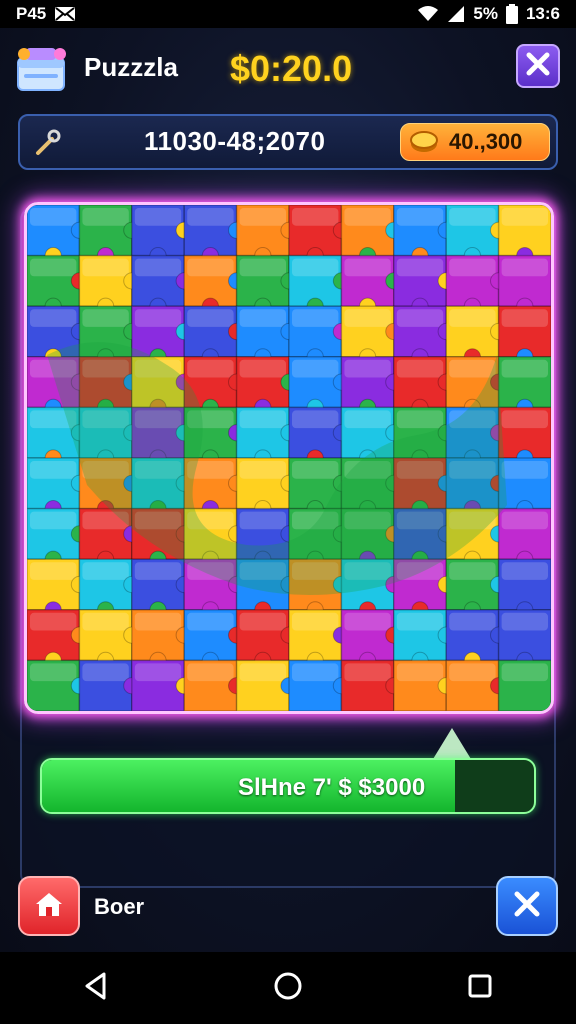 This screenshot has height=1024, width=576. What do you see at coordinates (288, 907) in the screenshot?
I see `bottom-bar: Boer` at bounding box center [288, 907].